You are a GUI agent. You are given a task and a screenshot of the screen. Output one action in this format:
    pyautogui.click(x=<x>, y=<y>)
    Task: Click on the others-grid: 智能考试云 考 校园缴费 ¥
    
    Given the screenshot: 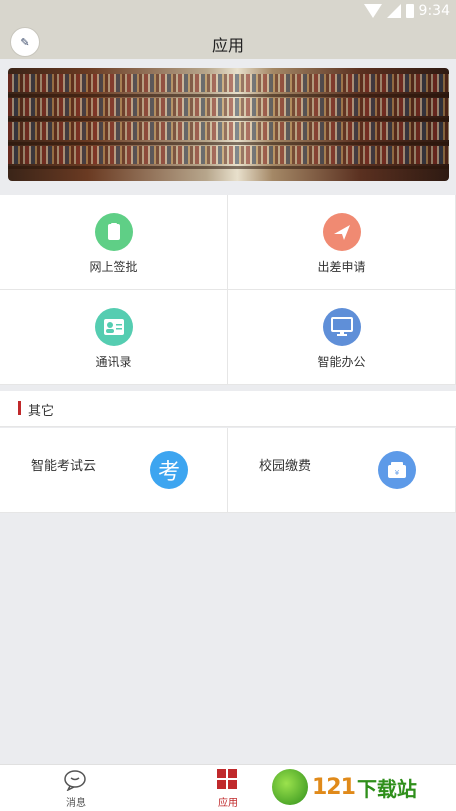 What is the action you would take?
    pyautogui.click(x=228, y=470)
    